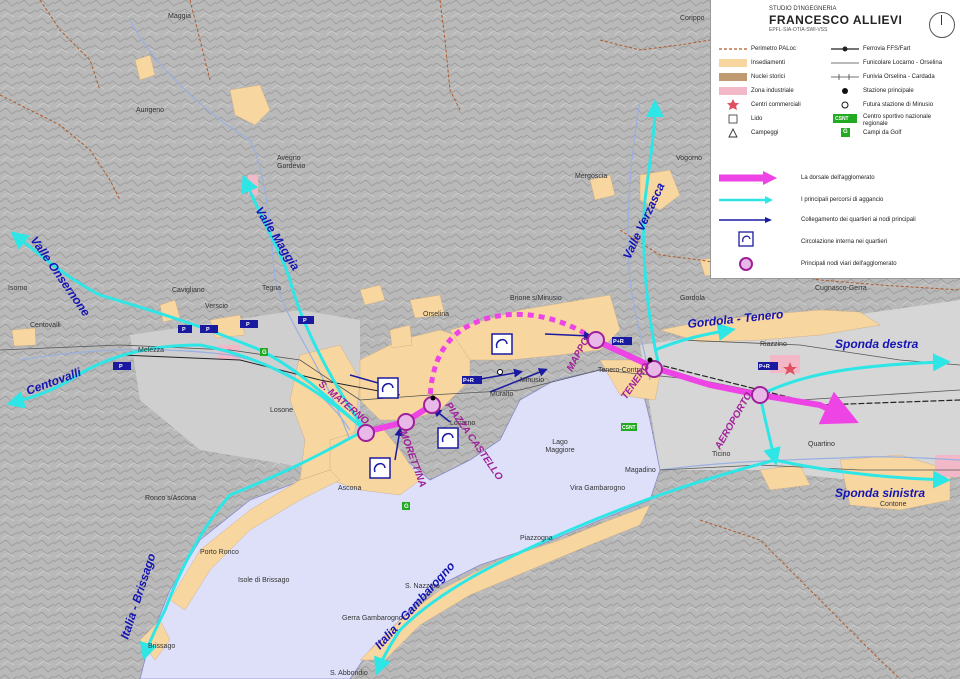  I want to click on place-orselina: Orselina, so click(436, 314).